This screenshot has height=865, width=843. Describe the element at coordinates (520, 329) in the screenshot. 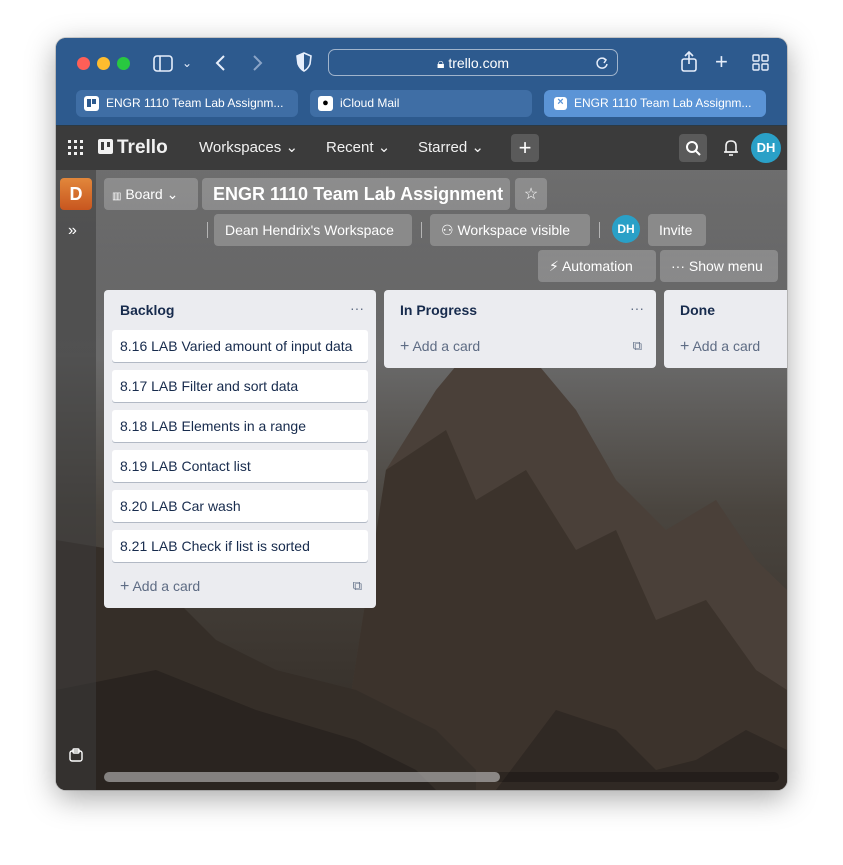

I see `list-in-progress: In Progress ··· + Add a card ⧉` at that location.